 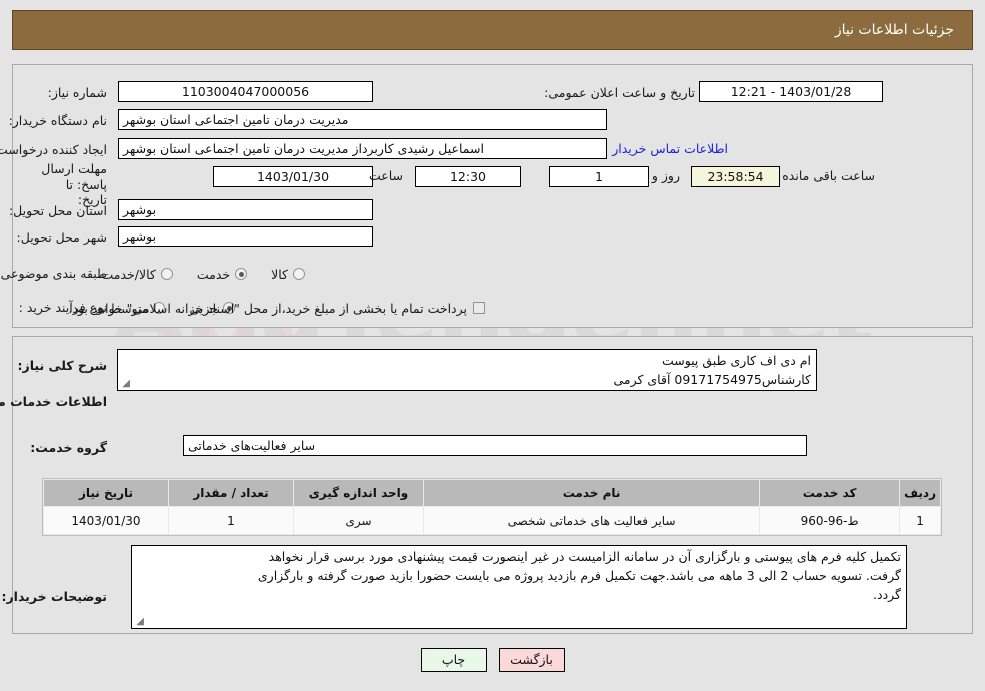 I want to click on category-option-kala-khedmat: کالا/خدمت, so click(x=137, y=274).